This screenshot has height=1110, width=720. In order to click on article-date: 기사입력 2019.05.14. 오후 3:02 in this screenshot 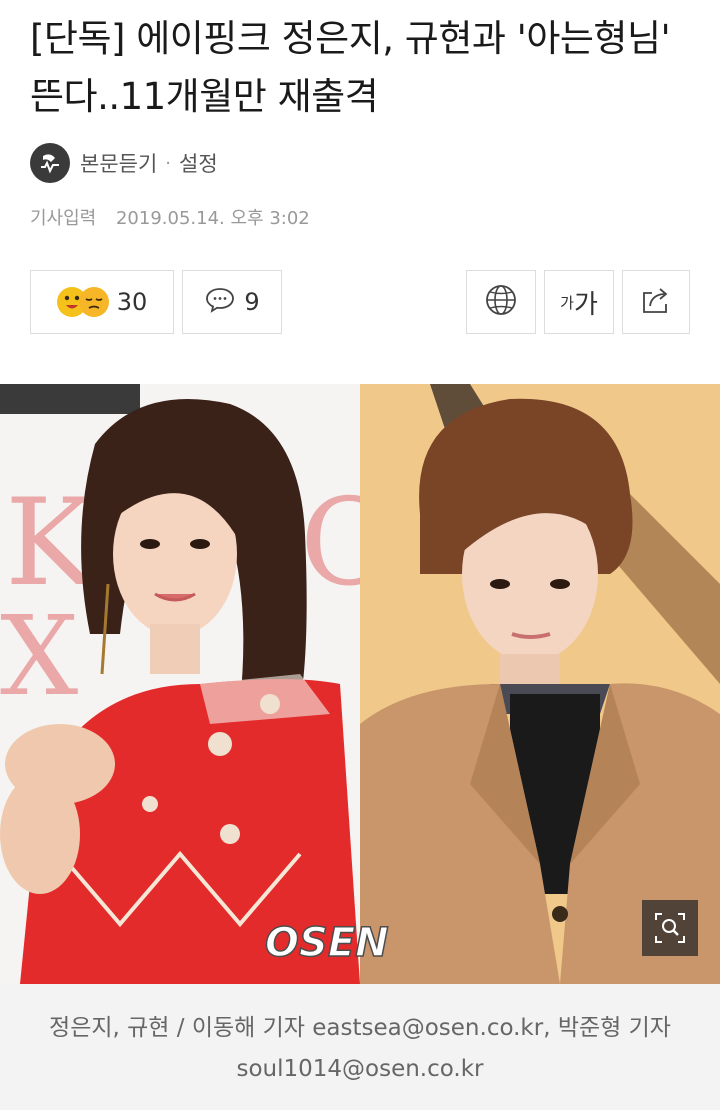, I will do `click(170, 217)`.